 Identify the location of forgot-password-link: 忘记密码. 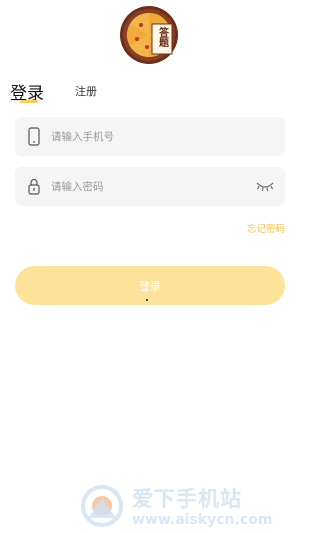
(266, 228).